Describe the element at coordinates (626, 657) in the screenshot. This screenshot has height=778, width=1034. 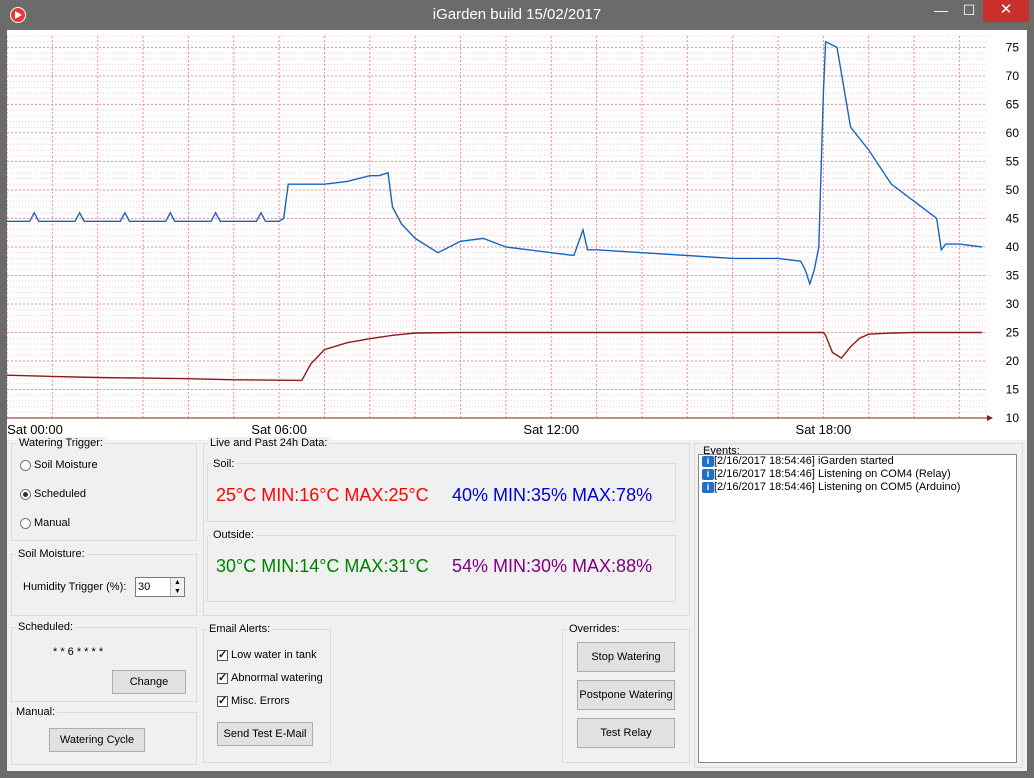
I see `stop-watering-button: Stop Watering` at that location.